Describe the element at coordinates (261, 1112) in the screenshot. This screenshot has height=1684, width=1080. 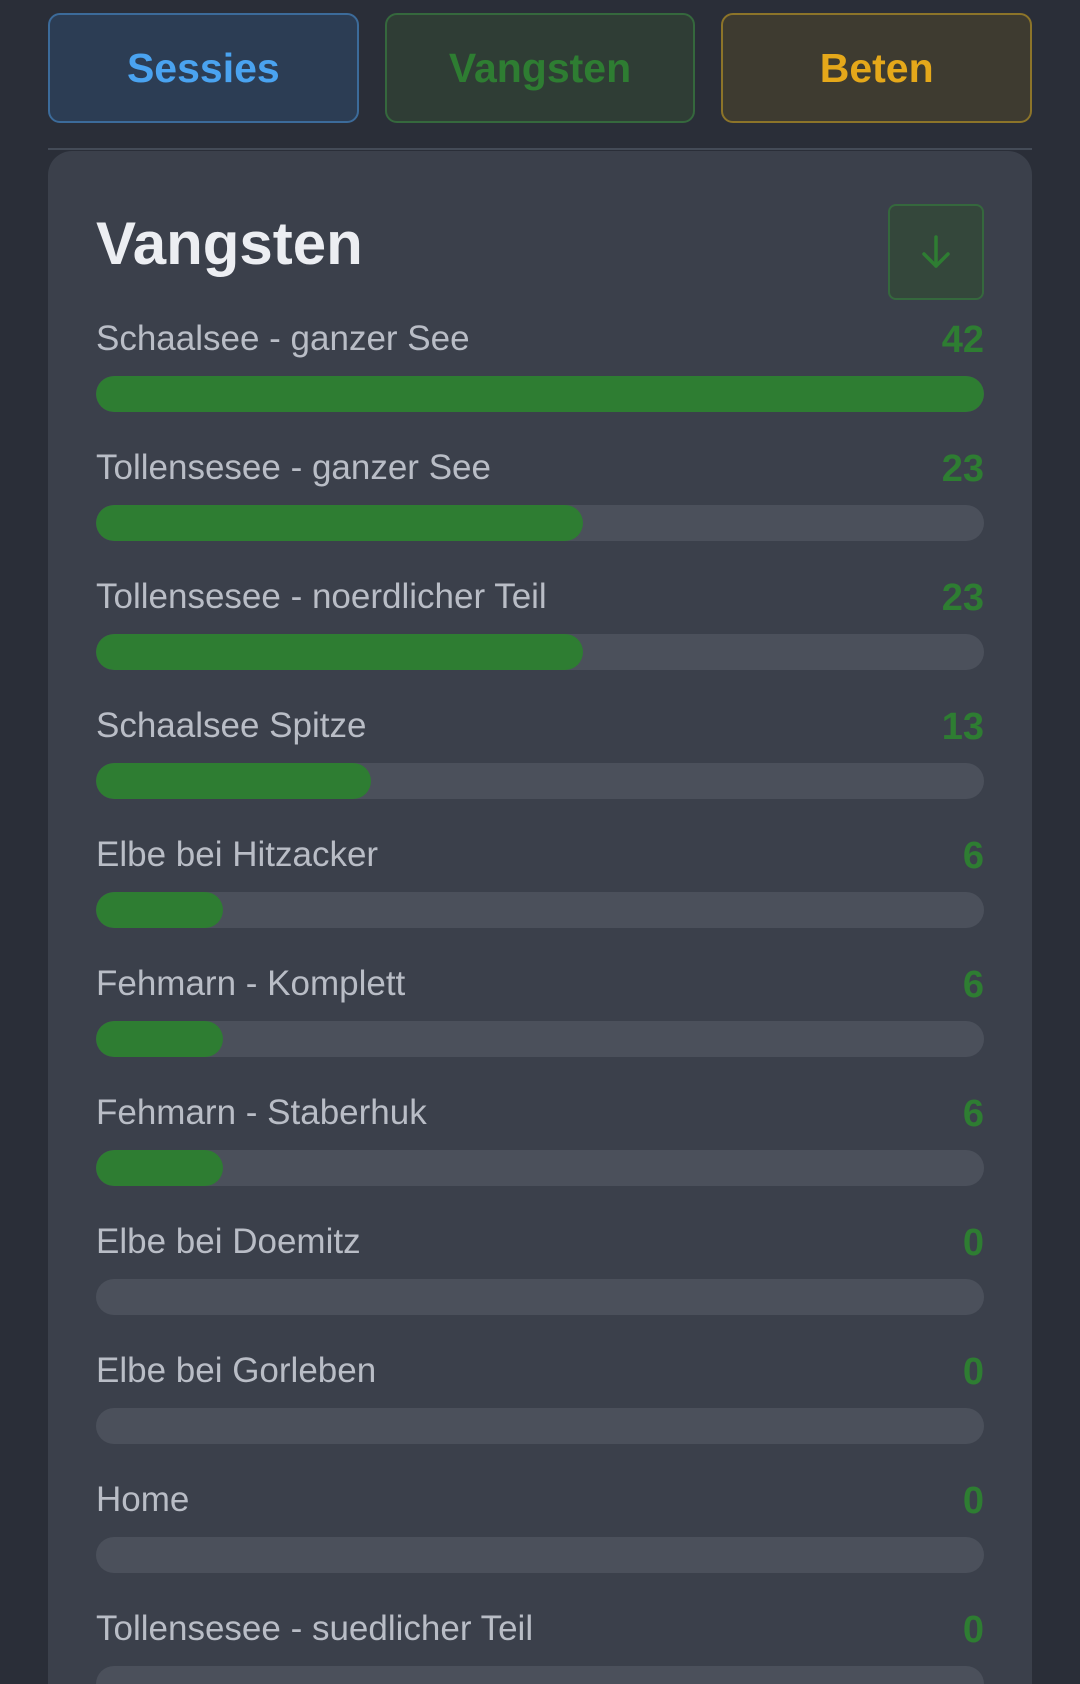
I see `catch-location-label: Fehmarn - Staberhuk` at that location.